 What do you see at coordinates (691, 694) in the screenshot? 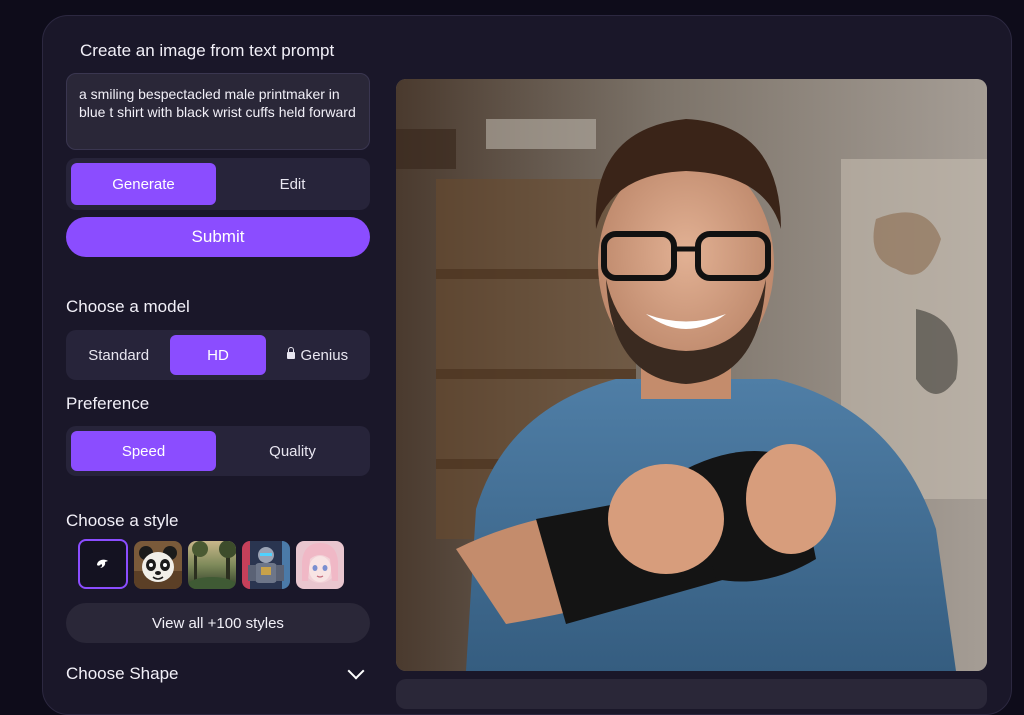
I see `image-toolbar` at bounding box center [691, 694].